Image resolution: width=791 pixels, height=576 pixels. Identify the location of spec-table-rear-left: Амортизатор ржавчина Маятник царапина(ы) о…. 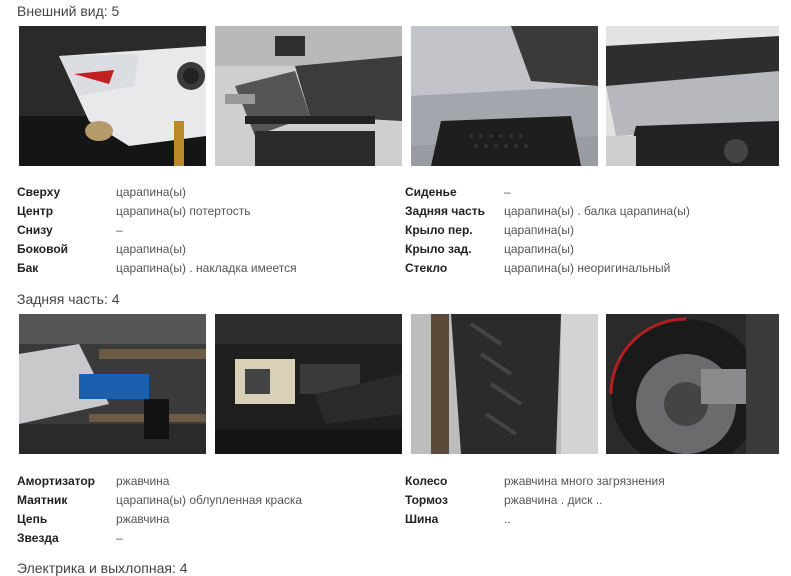
(207, 514).